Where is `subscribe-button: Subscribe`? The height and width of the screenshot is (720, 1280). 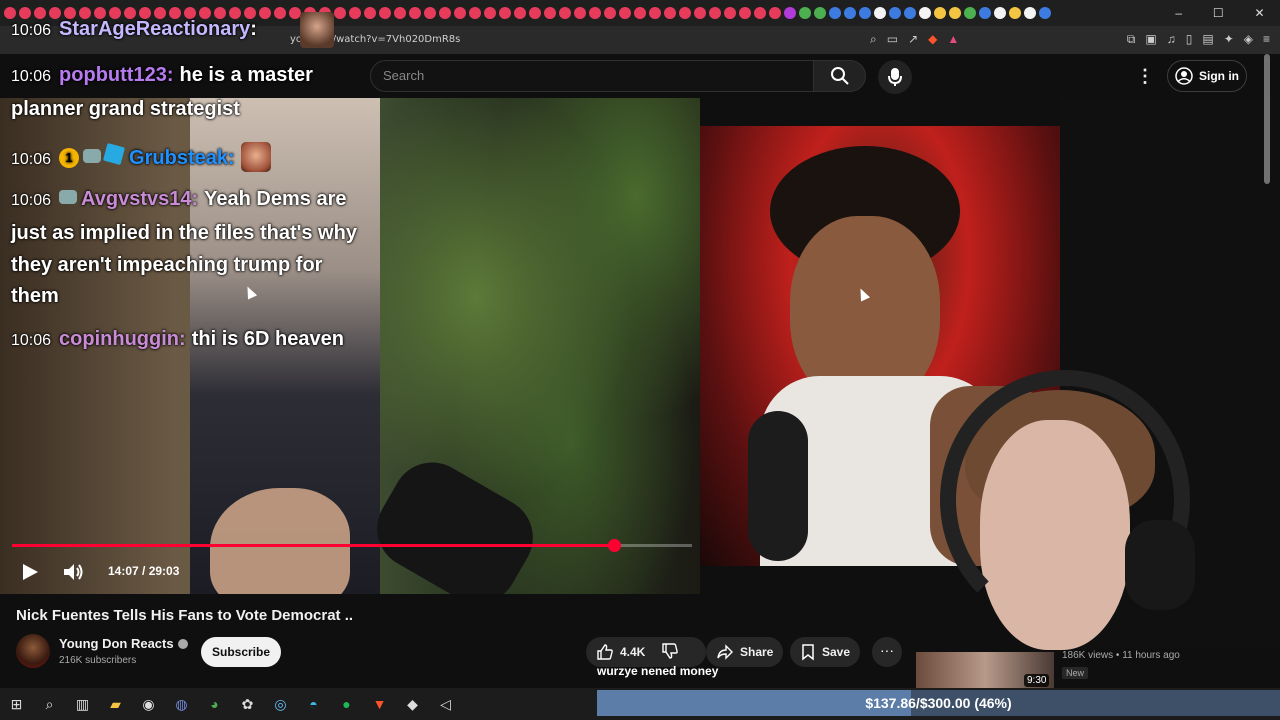 subscribe-button: Subscribe is located at coordinates (241, 652).